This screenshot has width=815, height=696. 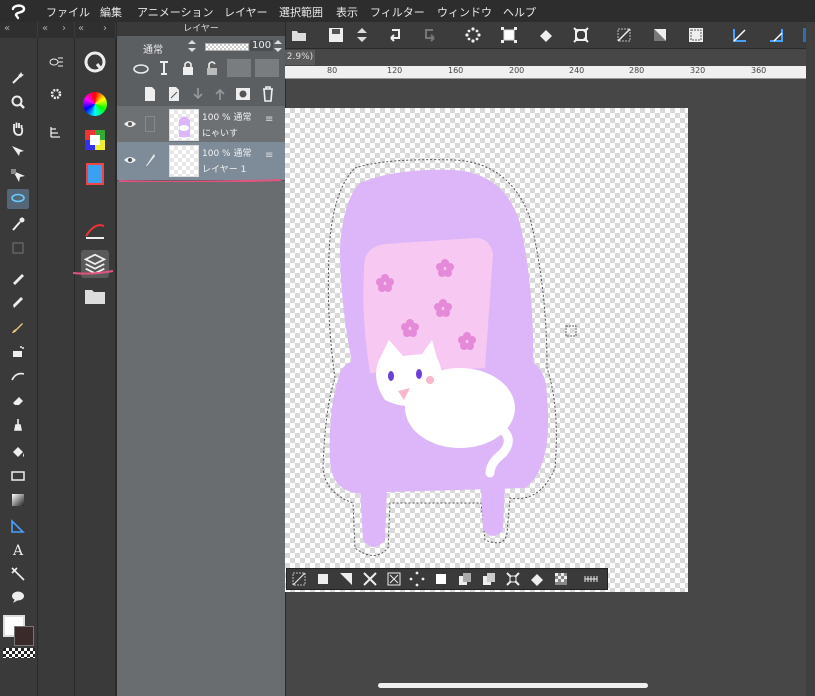 I want to click on lock-transparency-icon, so click(x=212, y=68).